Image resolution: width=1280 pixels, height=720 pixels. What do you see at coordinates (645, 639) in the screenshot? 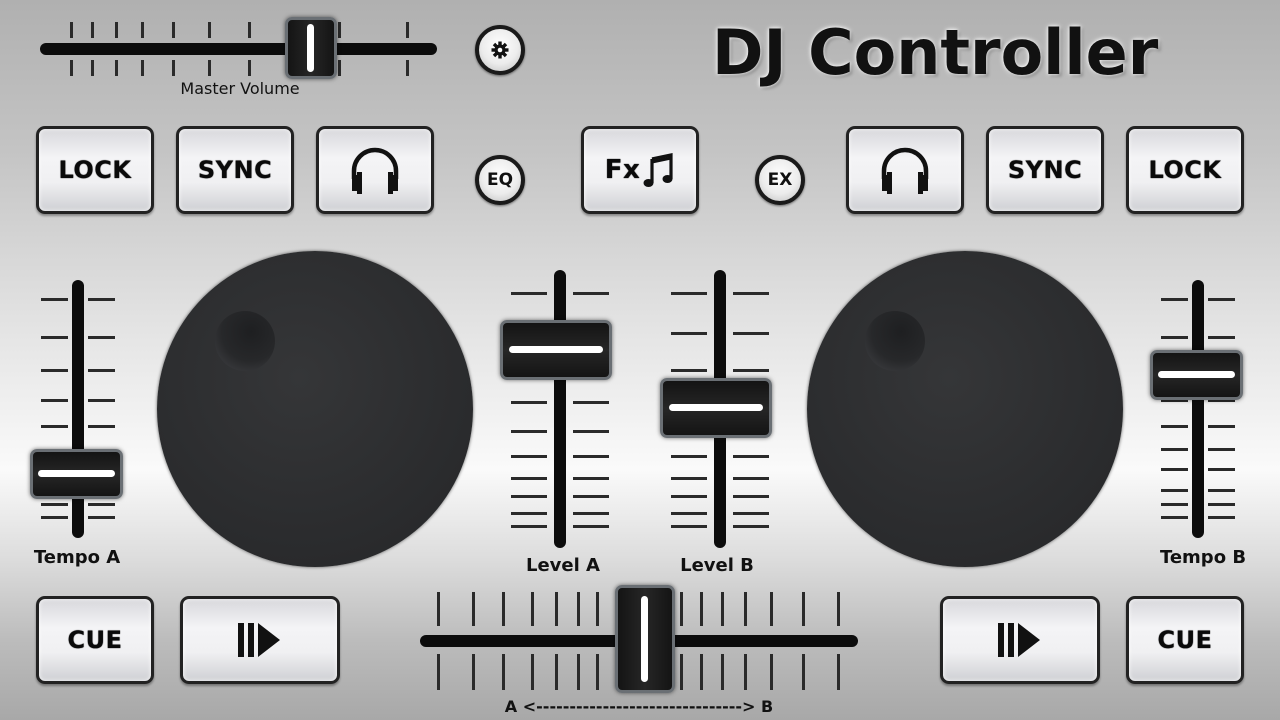
I see `crossfader-knob` at bounding box center [645, 639].